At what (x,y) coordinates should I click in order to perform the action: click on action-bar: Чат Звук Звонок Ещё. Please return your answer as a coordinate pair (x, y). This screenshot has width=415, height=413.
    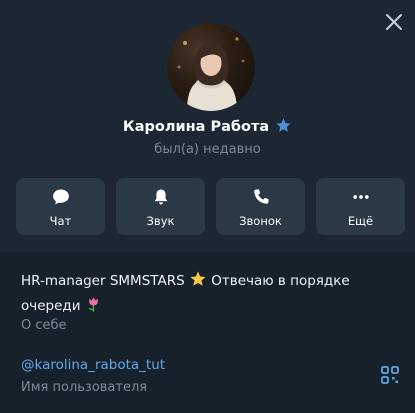
    Looking at the image, I should click on (210, 206).